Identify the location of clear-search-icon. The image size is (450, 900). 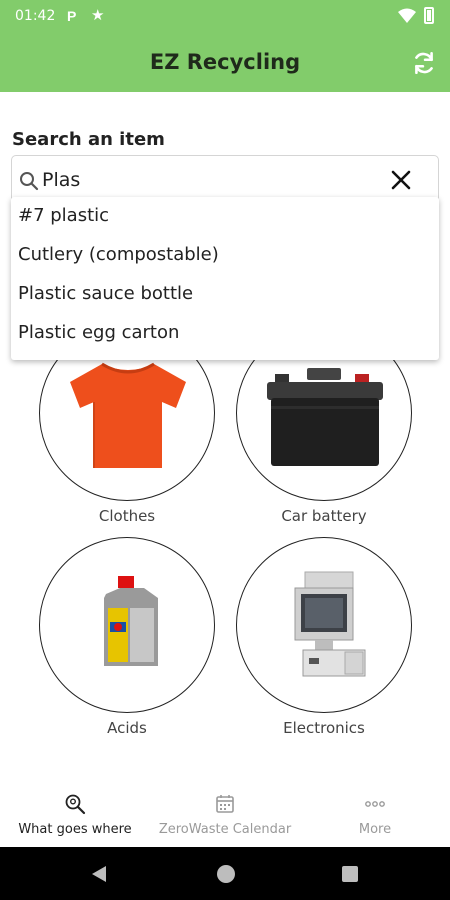
(401, 180).